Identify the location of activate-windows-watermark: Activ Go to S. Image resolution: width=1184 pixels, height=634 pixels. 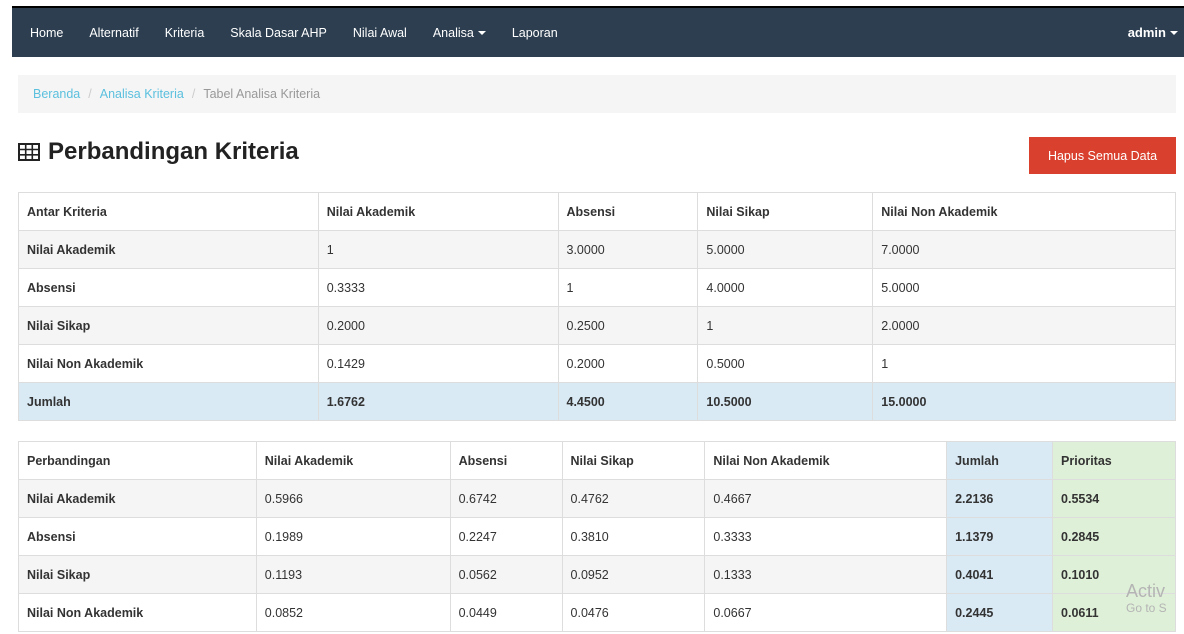
(1146, 598).